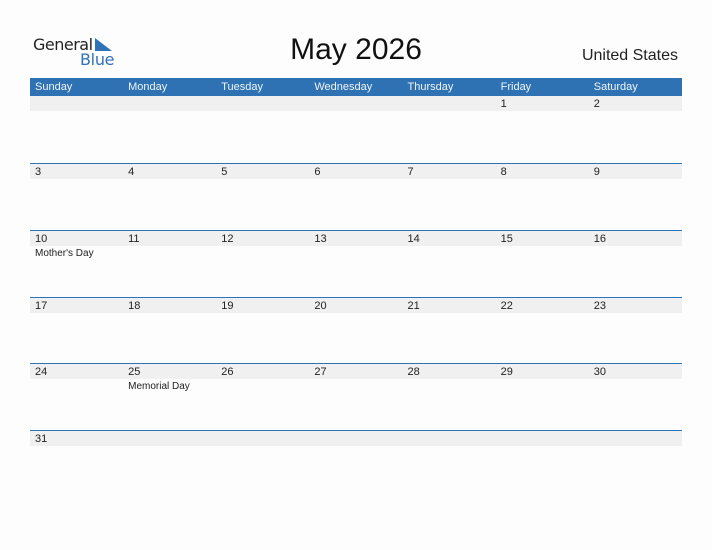  I want to click on day-cell: 1, so click(542, 126).